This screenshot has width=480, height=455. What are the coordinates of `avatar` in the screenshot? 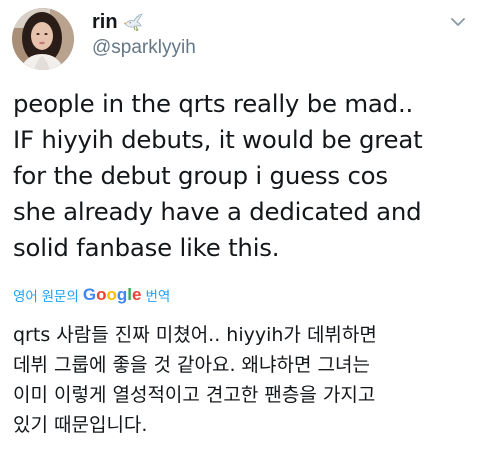 It's located at (43, 39).